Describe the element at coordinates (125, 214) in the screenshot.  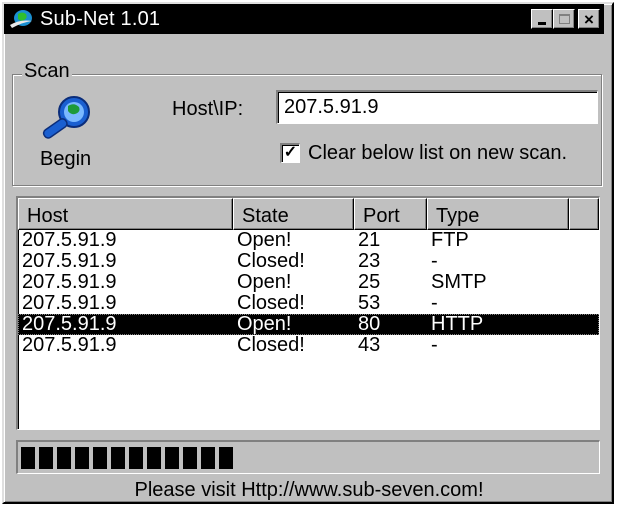
I see `column-host: Host` at that location.